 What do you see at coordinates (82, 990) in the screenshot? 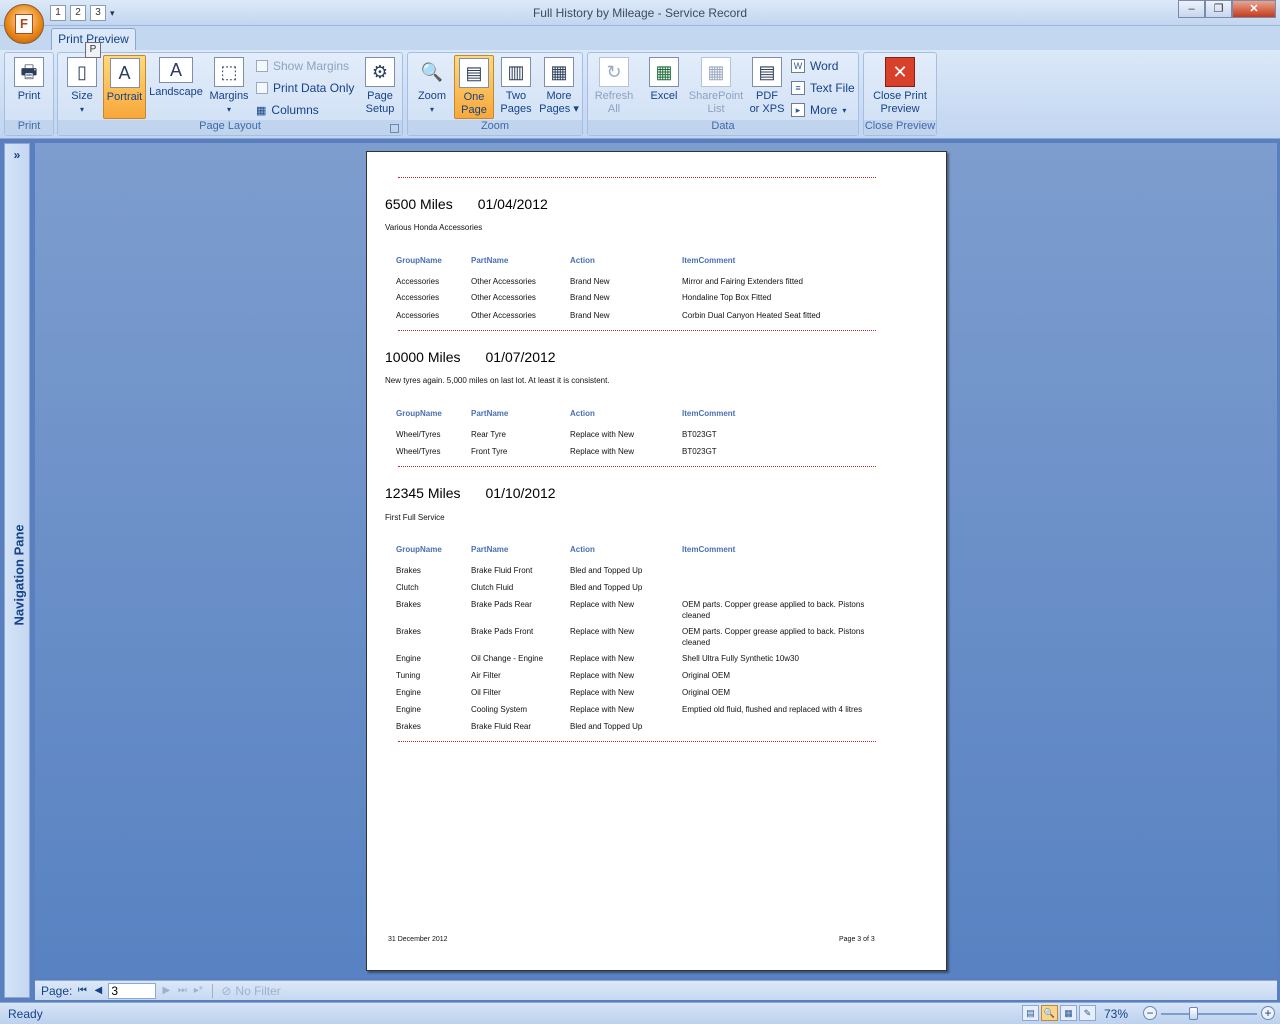
I see `first-page-icon: ⏮` at bounding box center [82, 990].